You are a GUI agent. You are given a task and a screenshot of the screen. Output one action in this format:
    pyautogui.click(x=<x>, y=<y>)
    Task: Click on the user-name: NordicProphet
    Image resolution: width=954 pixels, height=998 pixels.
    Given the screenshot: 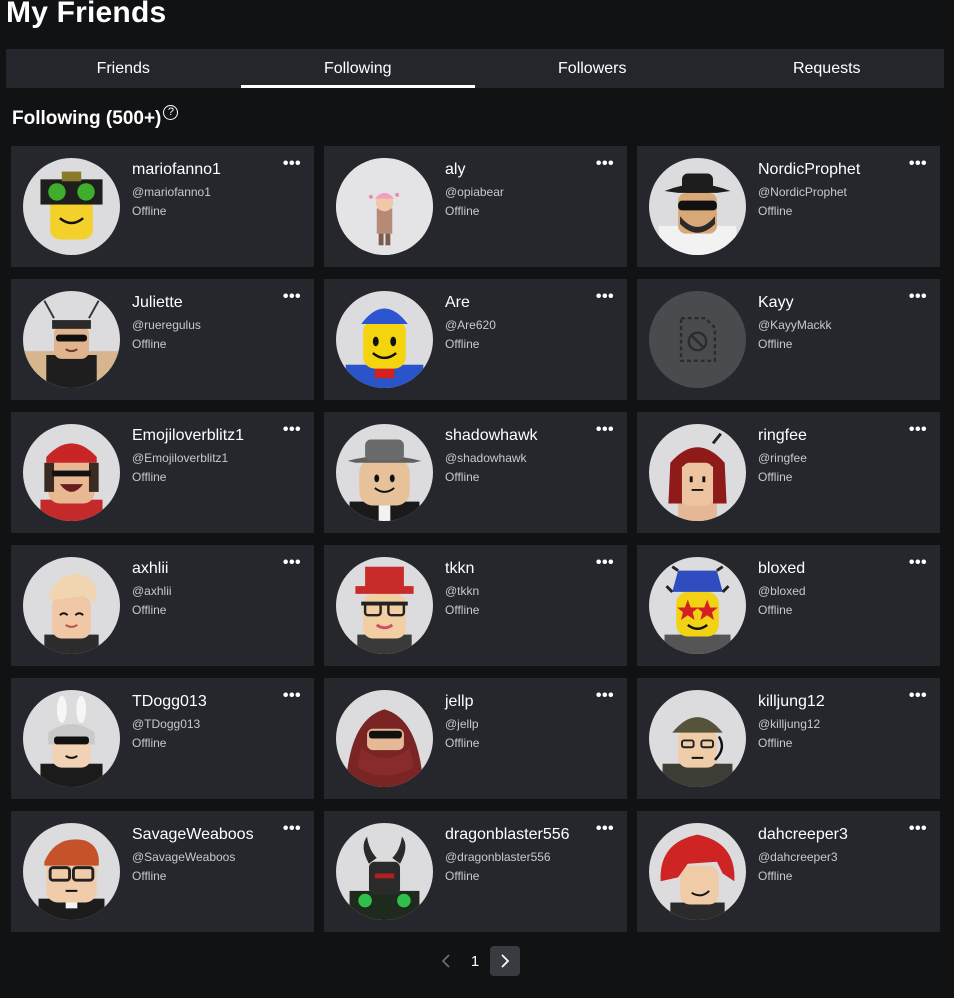 What is the action you would take?
    pyautogui.click(x=809, y=170)
    